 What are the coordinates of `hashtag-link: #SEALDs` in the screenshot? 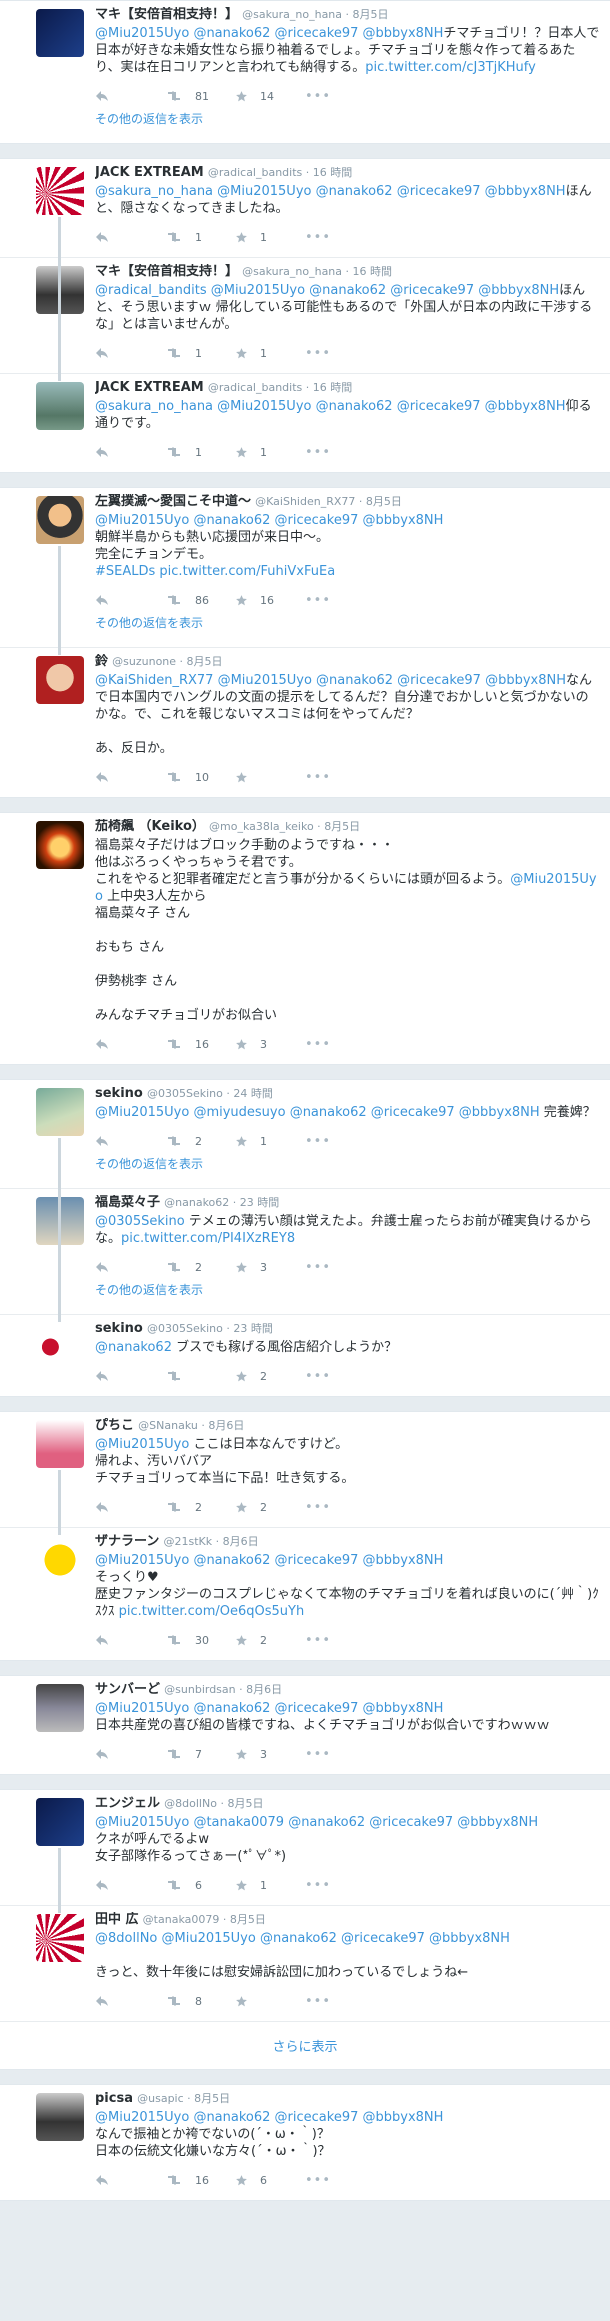 It's located at (125, 571).